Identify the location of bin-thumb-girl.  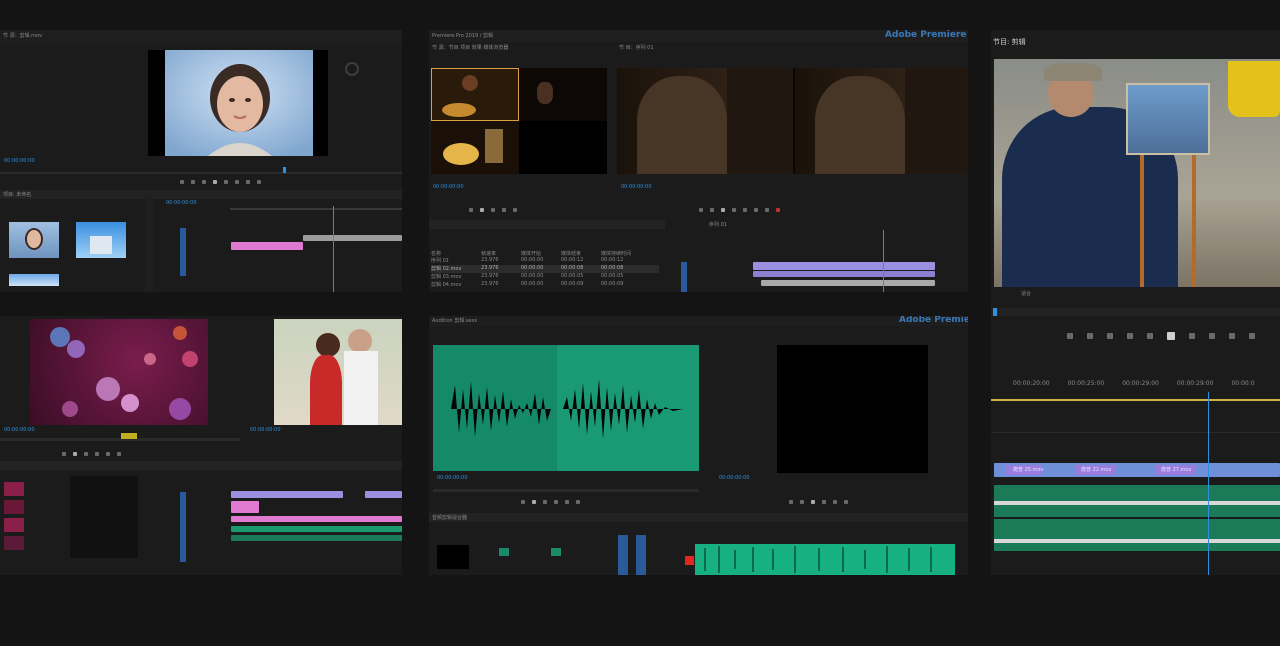
(34, 240).